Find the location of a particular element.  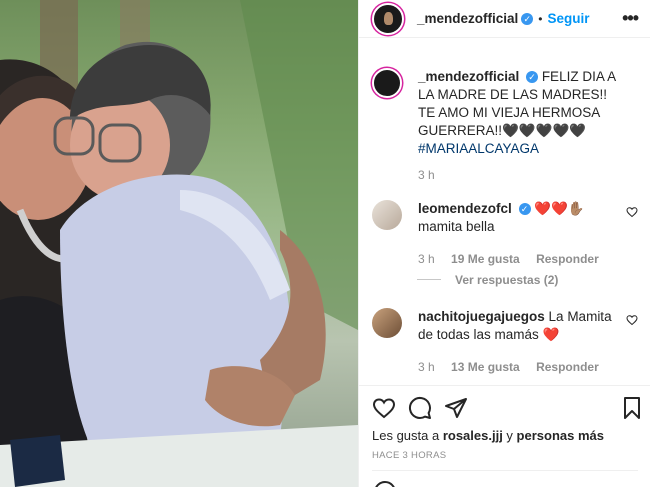

comment-likes: 13 Me gusta is located at coordinates (485, 367).